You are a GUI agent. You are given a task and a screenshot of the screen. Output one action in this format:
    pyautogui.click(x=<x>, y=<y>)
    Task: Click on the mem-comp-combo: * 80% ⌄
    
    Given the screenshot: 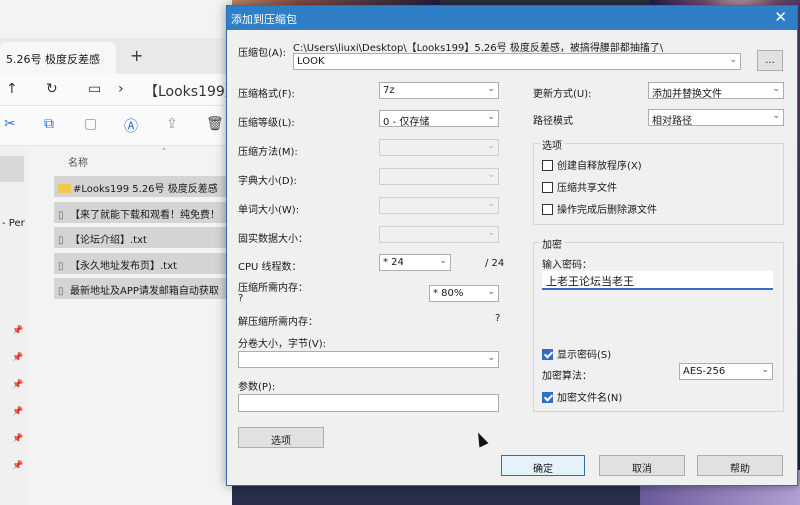 What is the action you would take?
    pyautogui.click(x=464, y=293)
    